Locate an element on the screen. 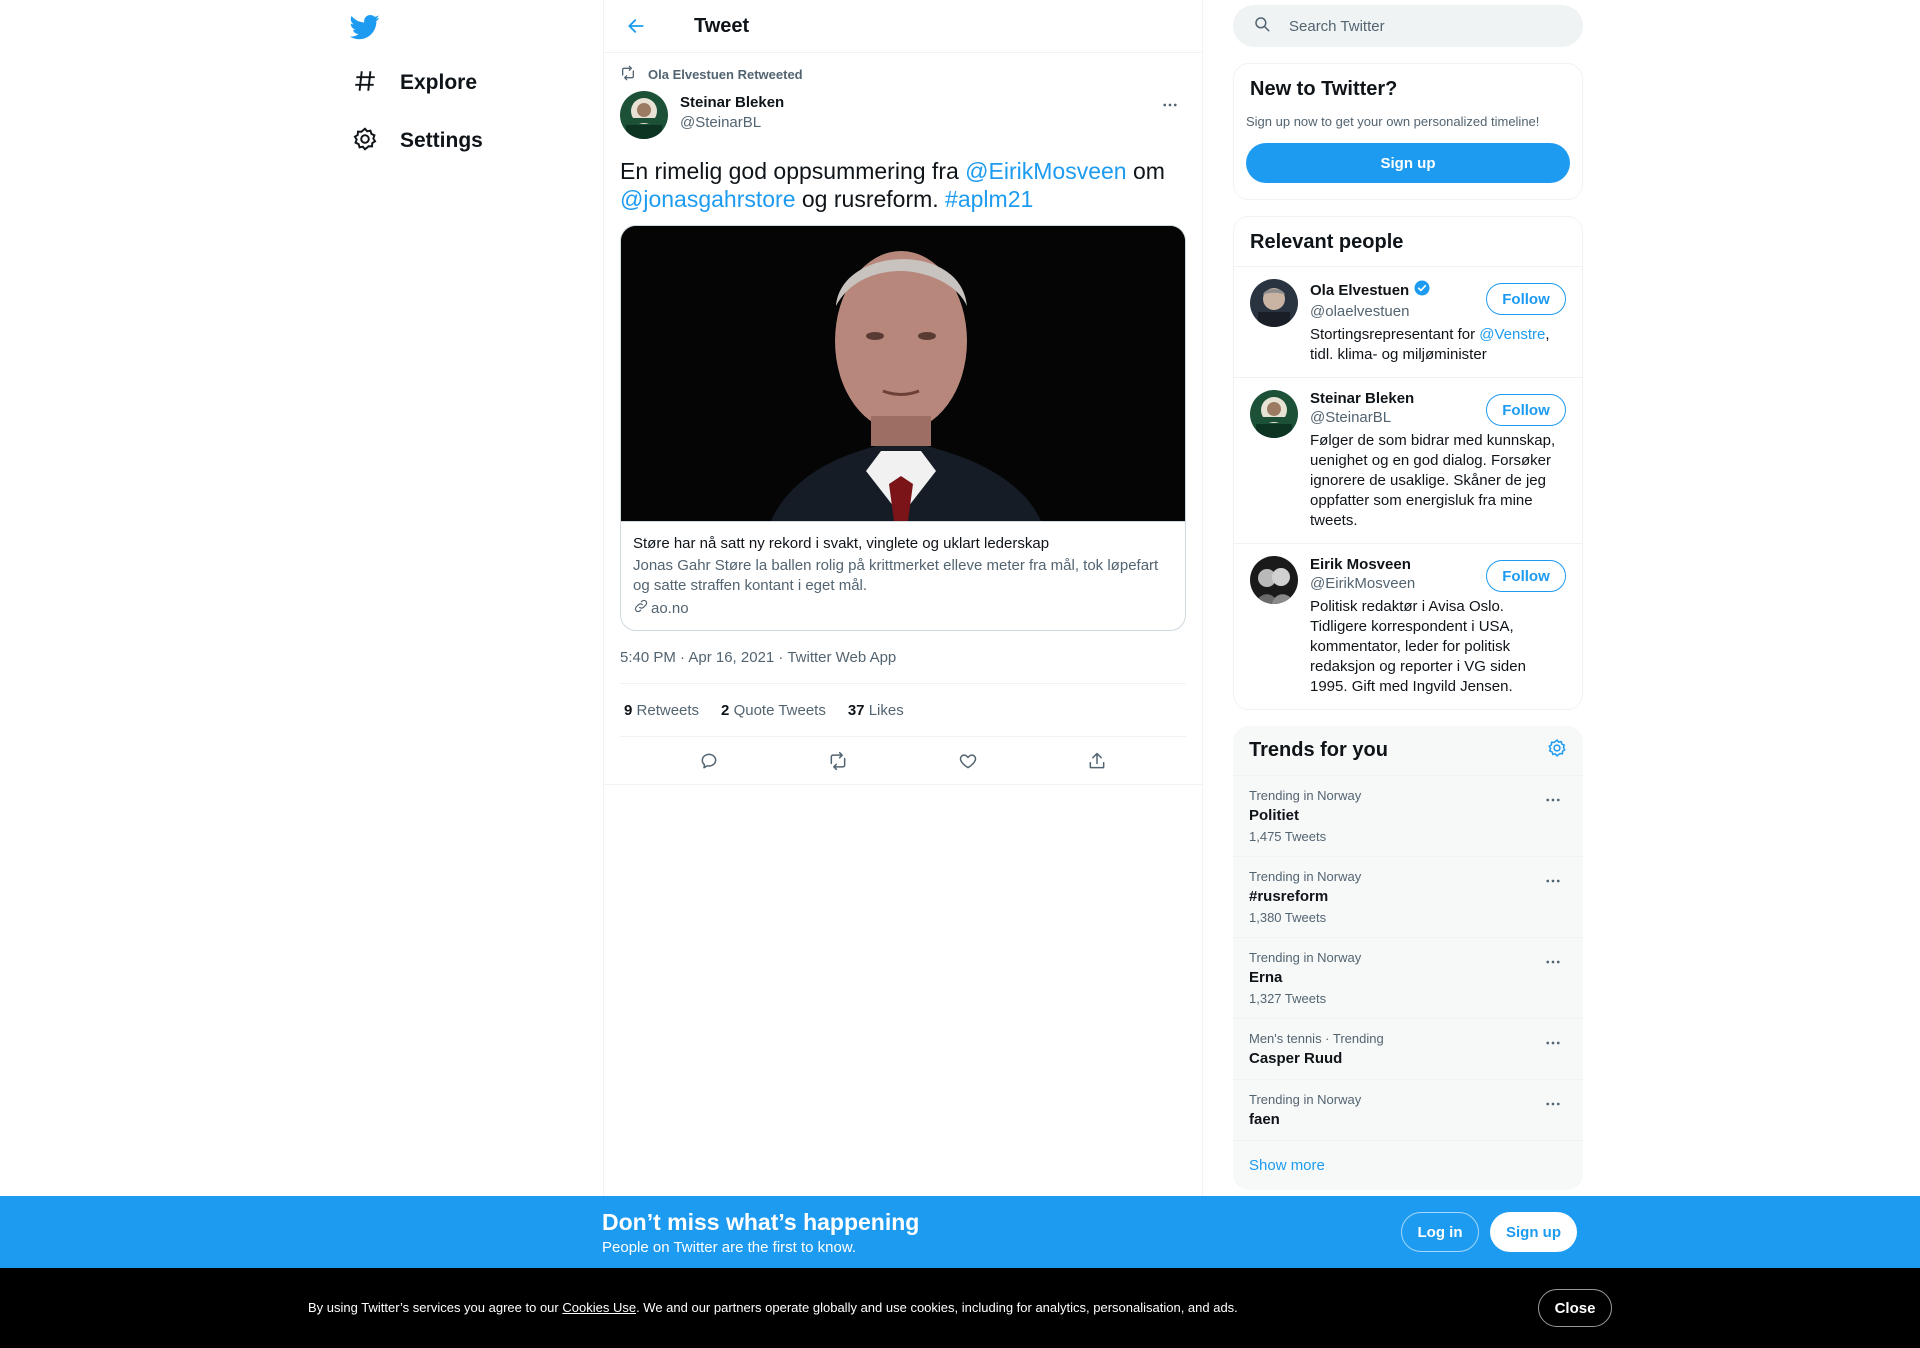  share-icon is located at coordinates (1097, 761).